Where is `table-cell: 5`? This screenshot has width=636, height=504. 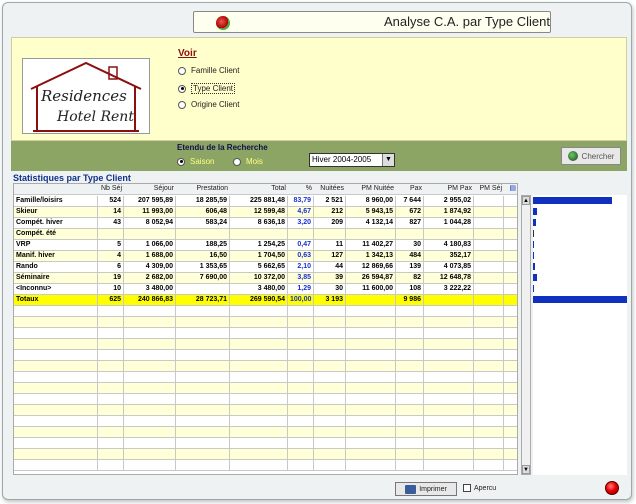 table-cell: 5 is located at coordinates (111, 245).